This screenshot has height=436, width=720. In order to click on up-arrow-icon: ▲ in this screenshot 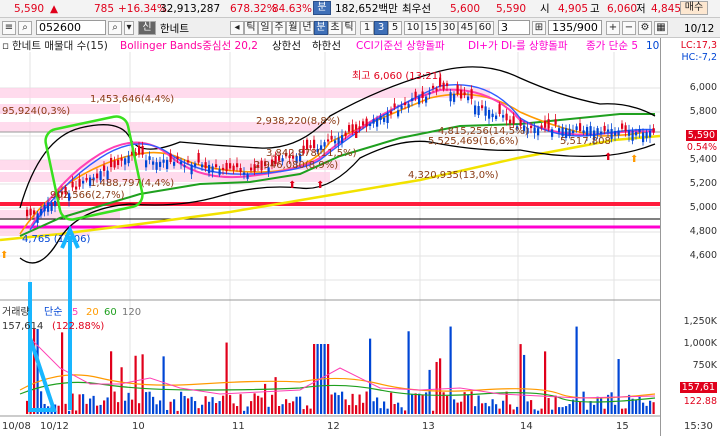, I will do `click(54, 9)`.